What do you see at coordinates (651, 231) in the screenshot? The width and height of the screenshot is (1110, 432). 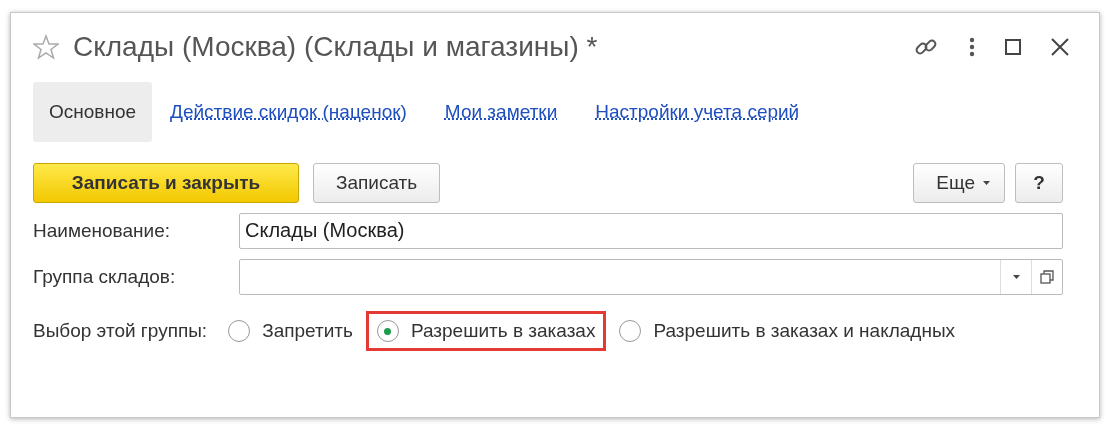 I see `input-field: Склады (Москва)` at bounding box center [651, 231].